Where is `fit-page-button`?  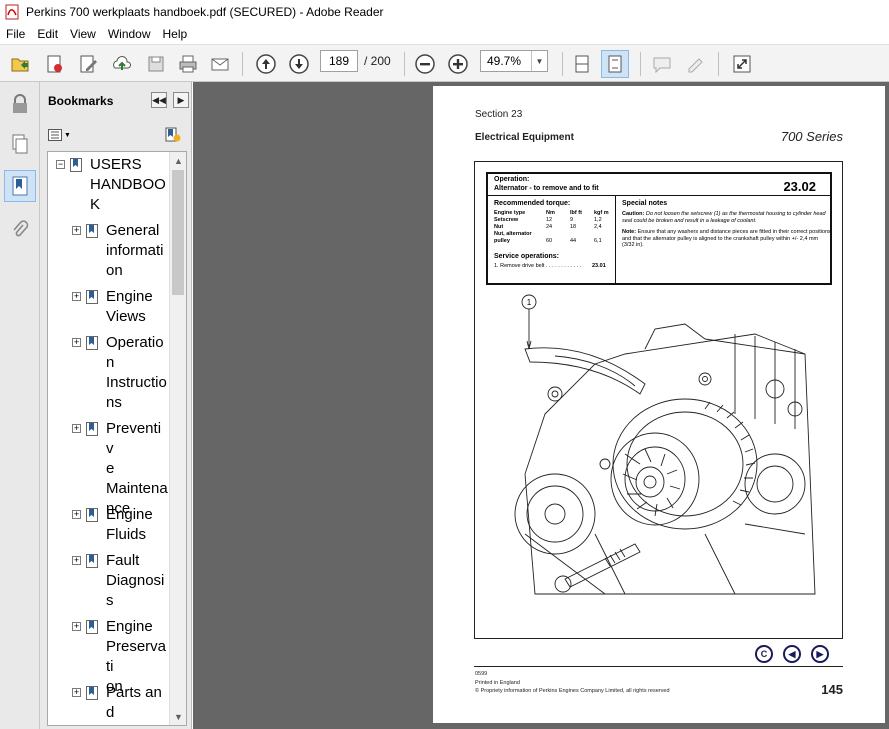
fit-page-button is located at coordinates (615, 64).